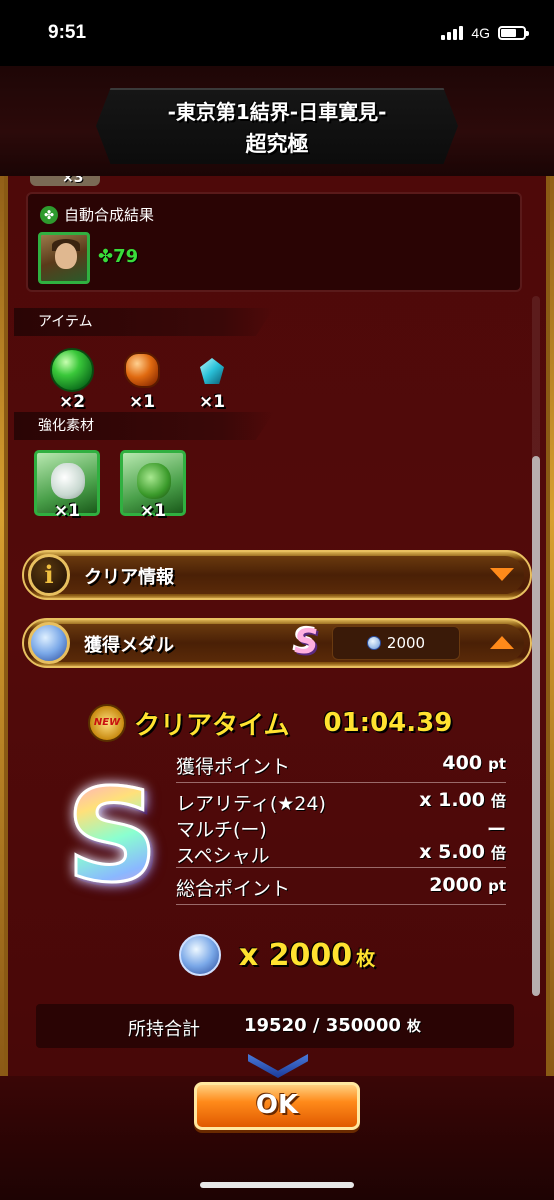 This screenshot has width=554, height=1200. What do you see at coordinates (164, 1029) in the screenshot?
I see `owned-total-label: 所持合計` at bounding box center [164, 1029].